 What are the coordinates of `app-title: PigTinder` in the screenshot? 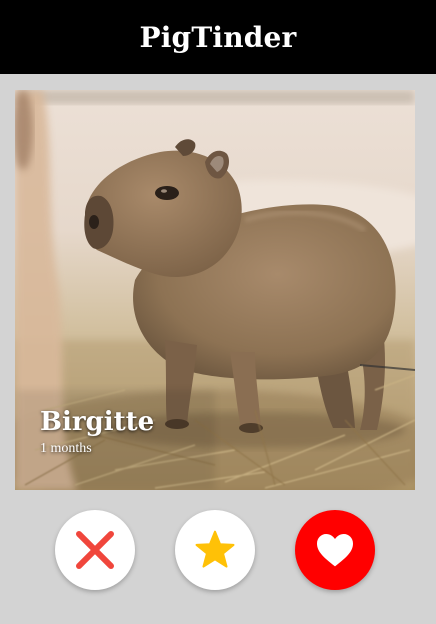 It's located at (218, 37).